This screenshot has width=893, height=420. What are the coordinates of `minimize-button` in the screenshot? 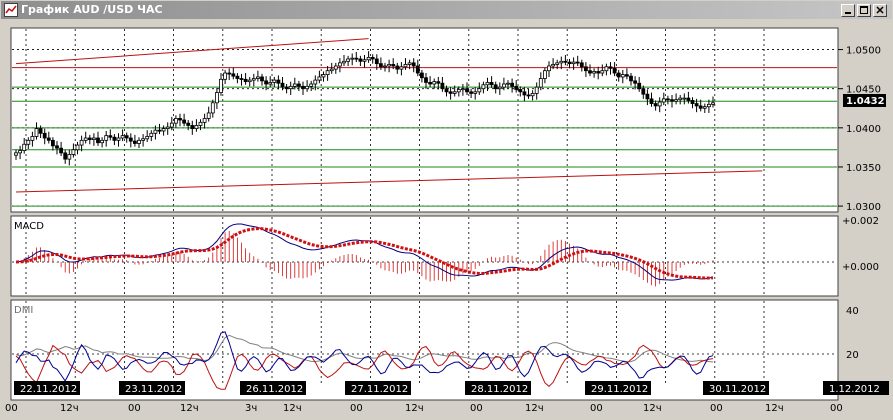 It's located at (848, 10).